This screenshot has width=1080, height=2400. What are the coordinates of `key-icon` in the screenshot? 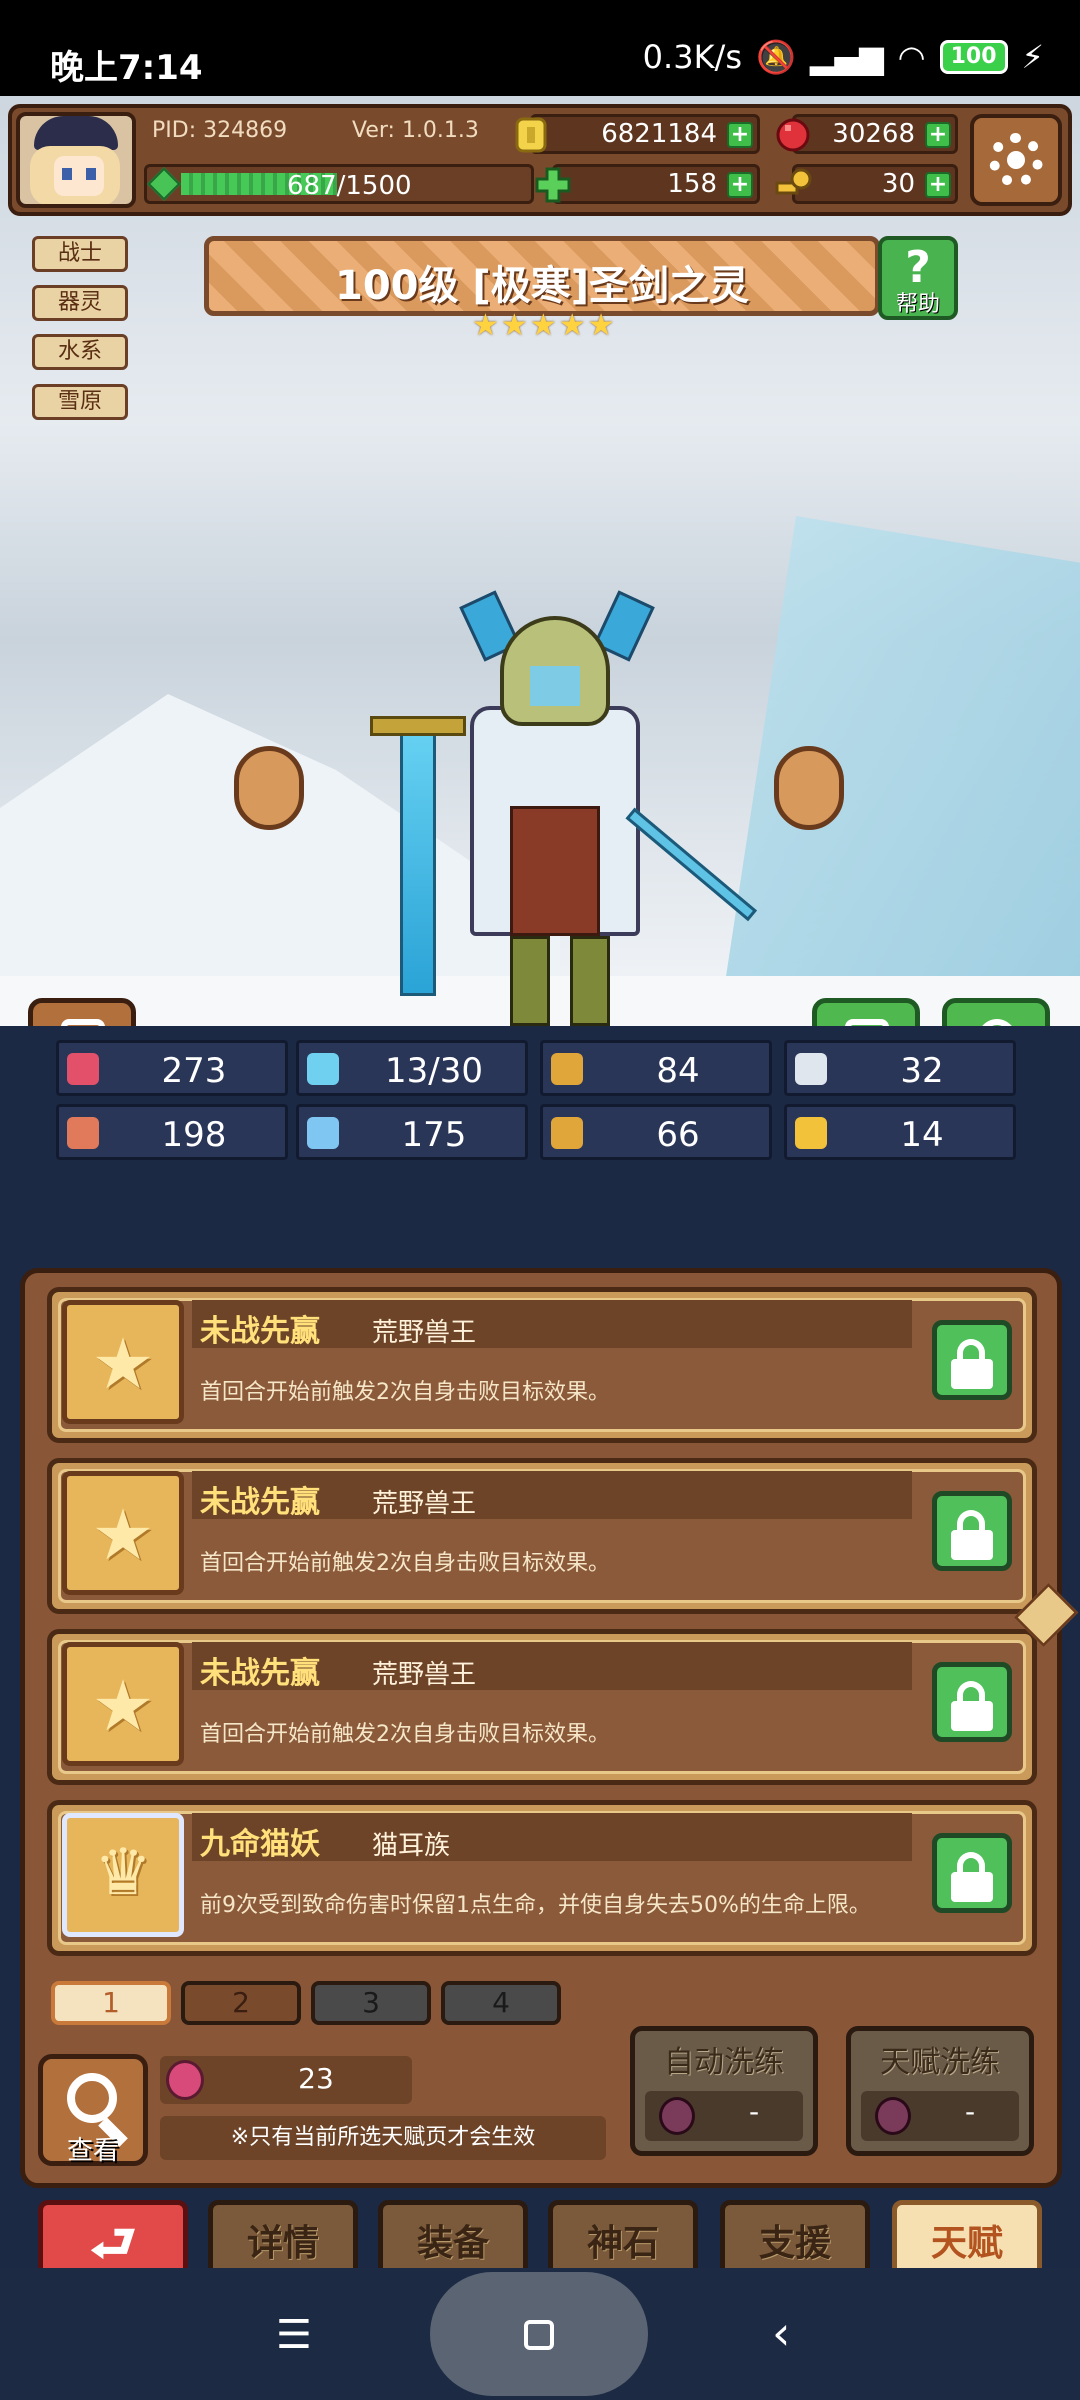 It's located at (793, 181).